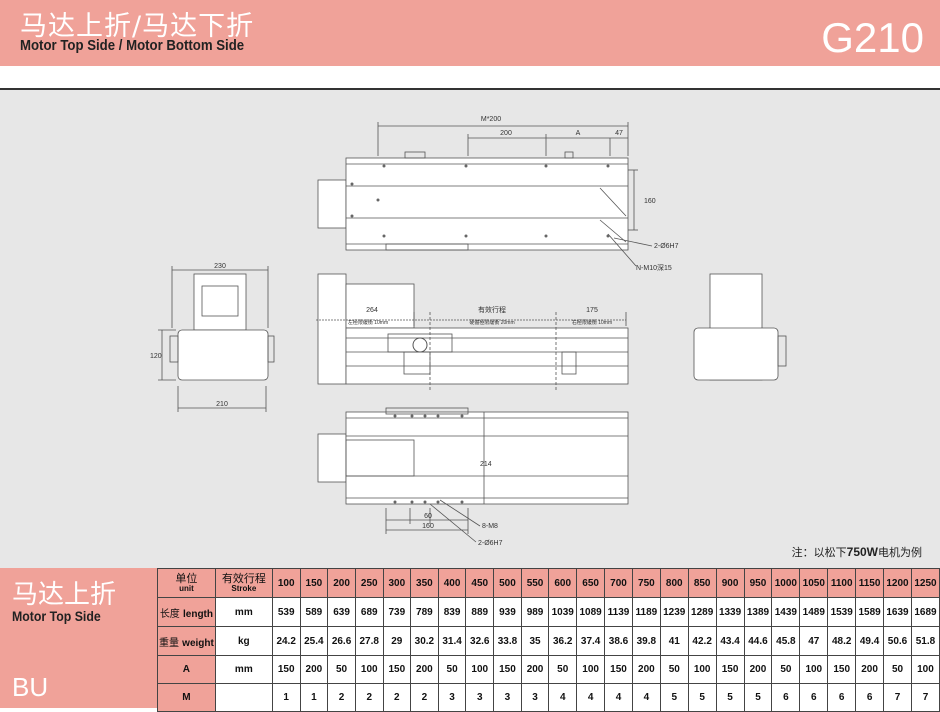 This screenshot has width=940, height=712. I want to click on row-label-cell: 长度 length, so click(186, 612).